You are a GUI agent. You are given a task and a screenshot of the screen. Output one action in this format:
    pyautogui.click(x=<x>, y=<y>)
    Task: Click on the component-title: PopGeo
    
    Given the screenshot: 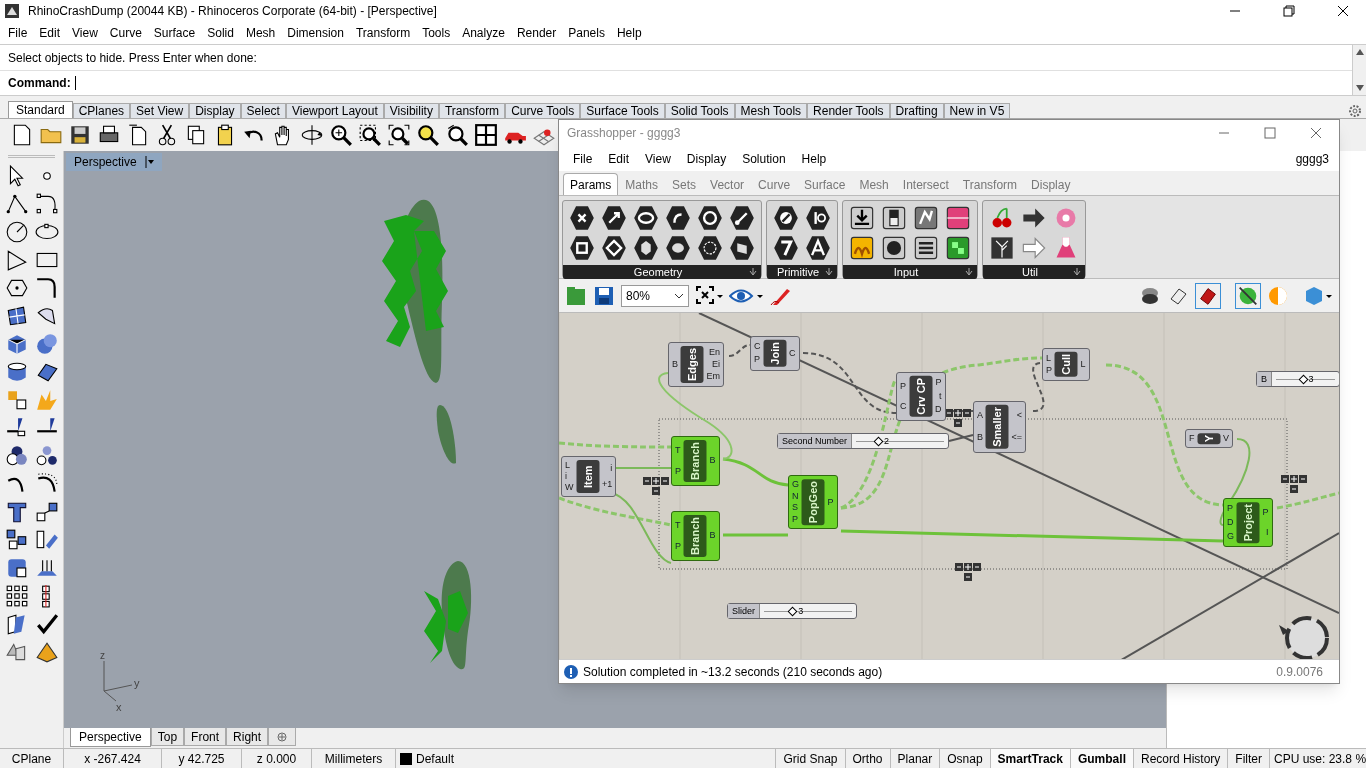 What is the action you would take?
    pyautogui.click(x=813, y=502)
    